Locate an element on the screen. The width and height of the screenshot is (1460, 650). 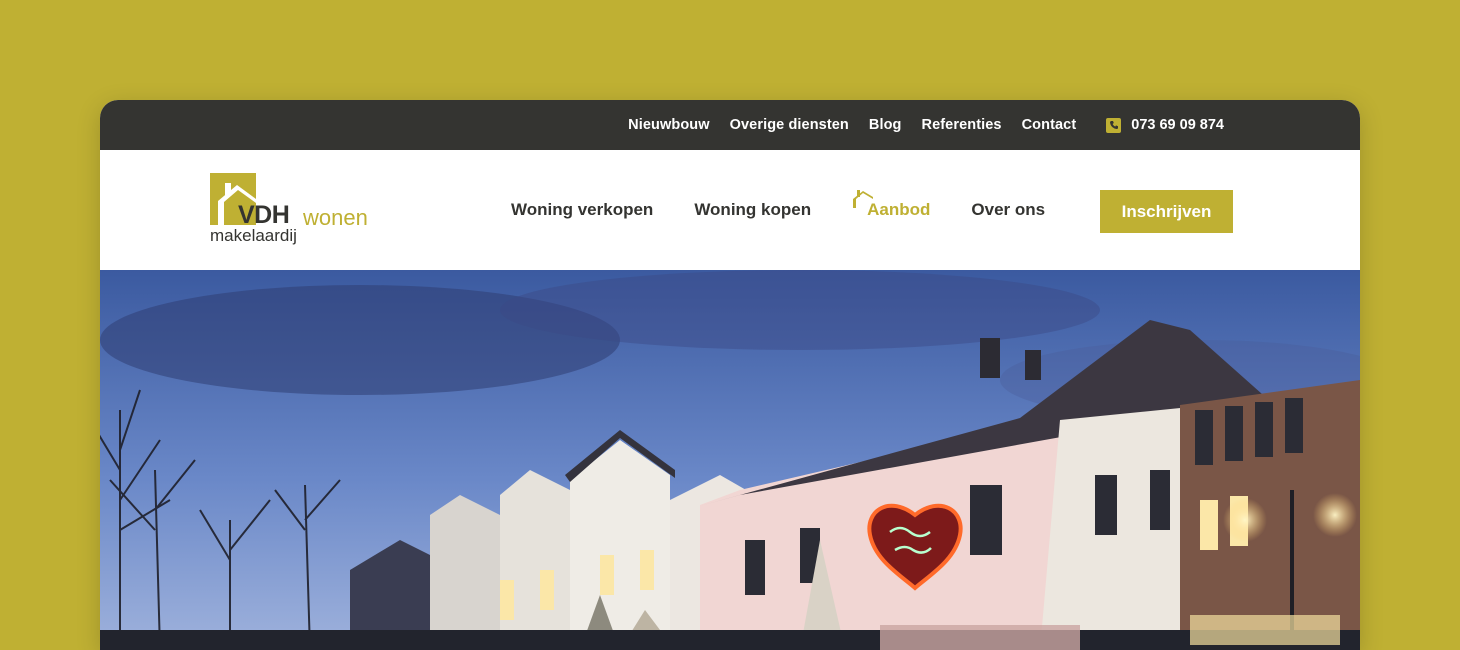
inschrijven-button: Inschrijven is located at coordinates (1166, 211).